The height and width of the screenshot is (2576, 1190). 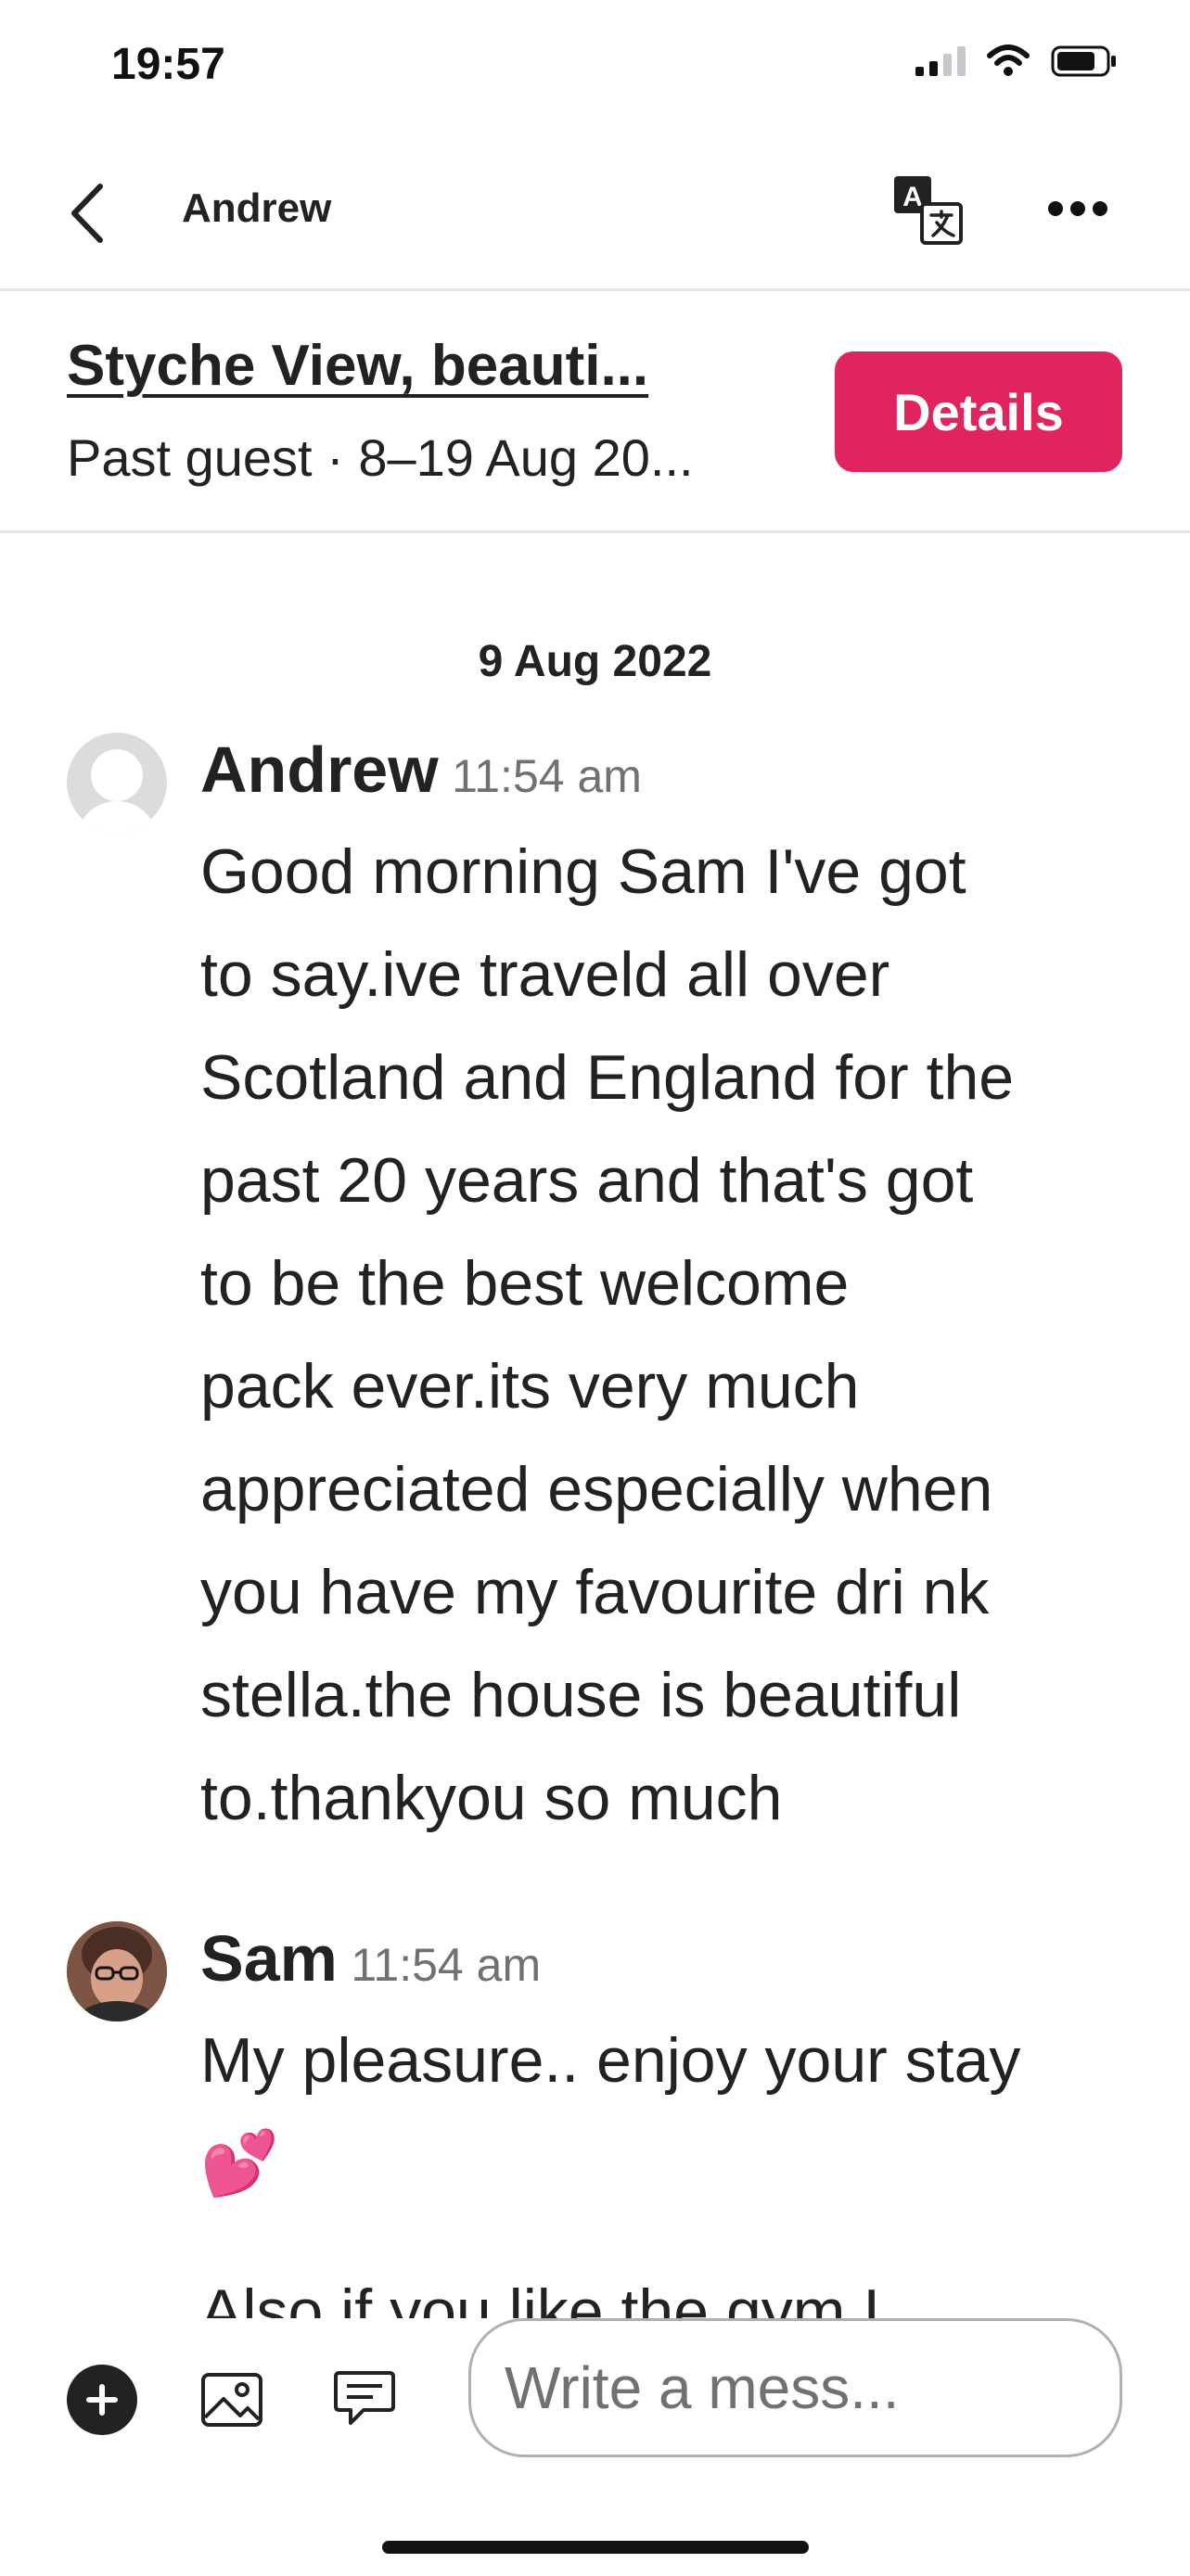 I want to click on home-indicator, so click(x=595, y=2547).